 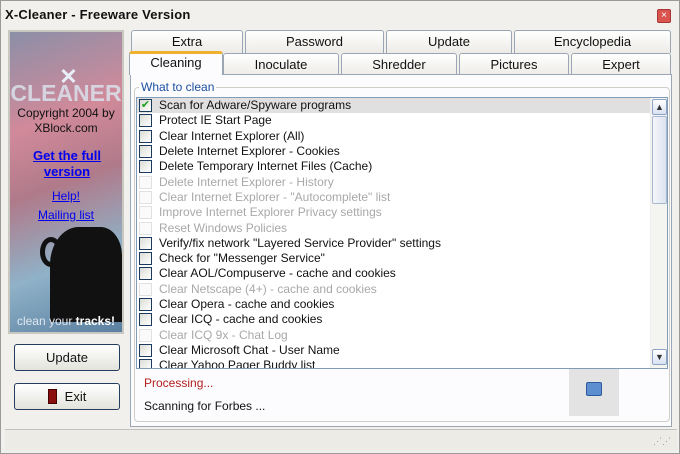 What do you see at coordinates (402, 273) in the screenshot?
I see `list-item: Clear AOL/Compuserve - cache and cookies` at bounding box center [402, 273].